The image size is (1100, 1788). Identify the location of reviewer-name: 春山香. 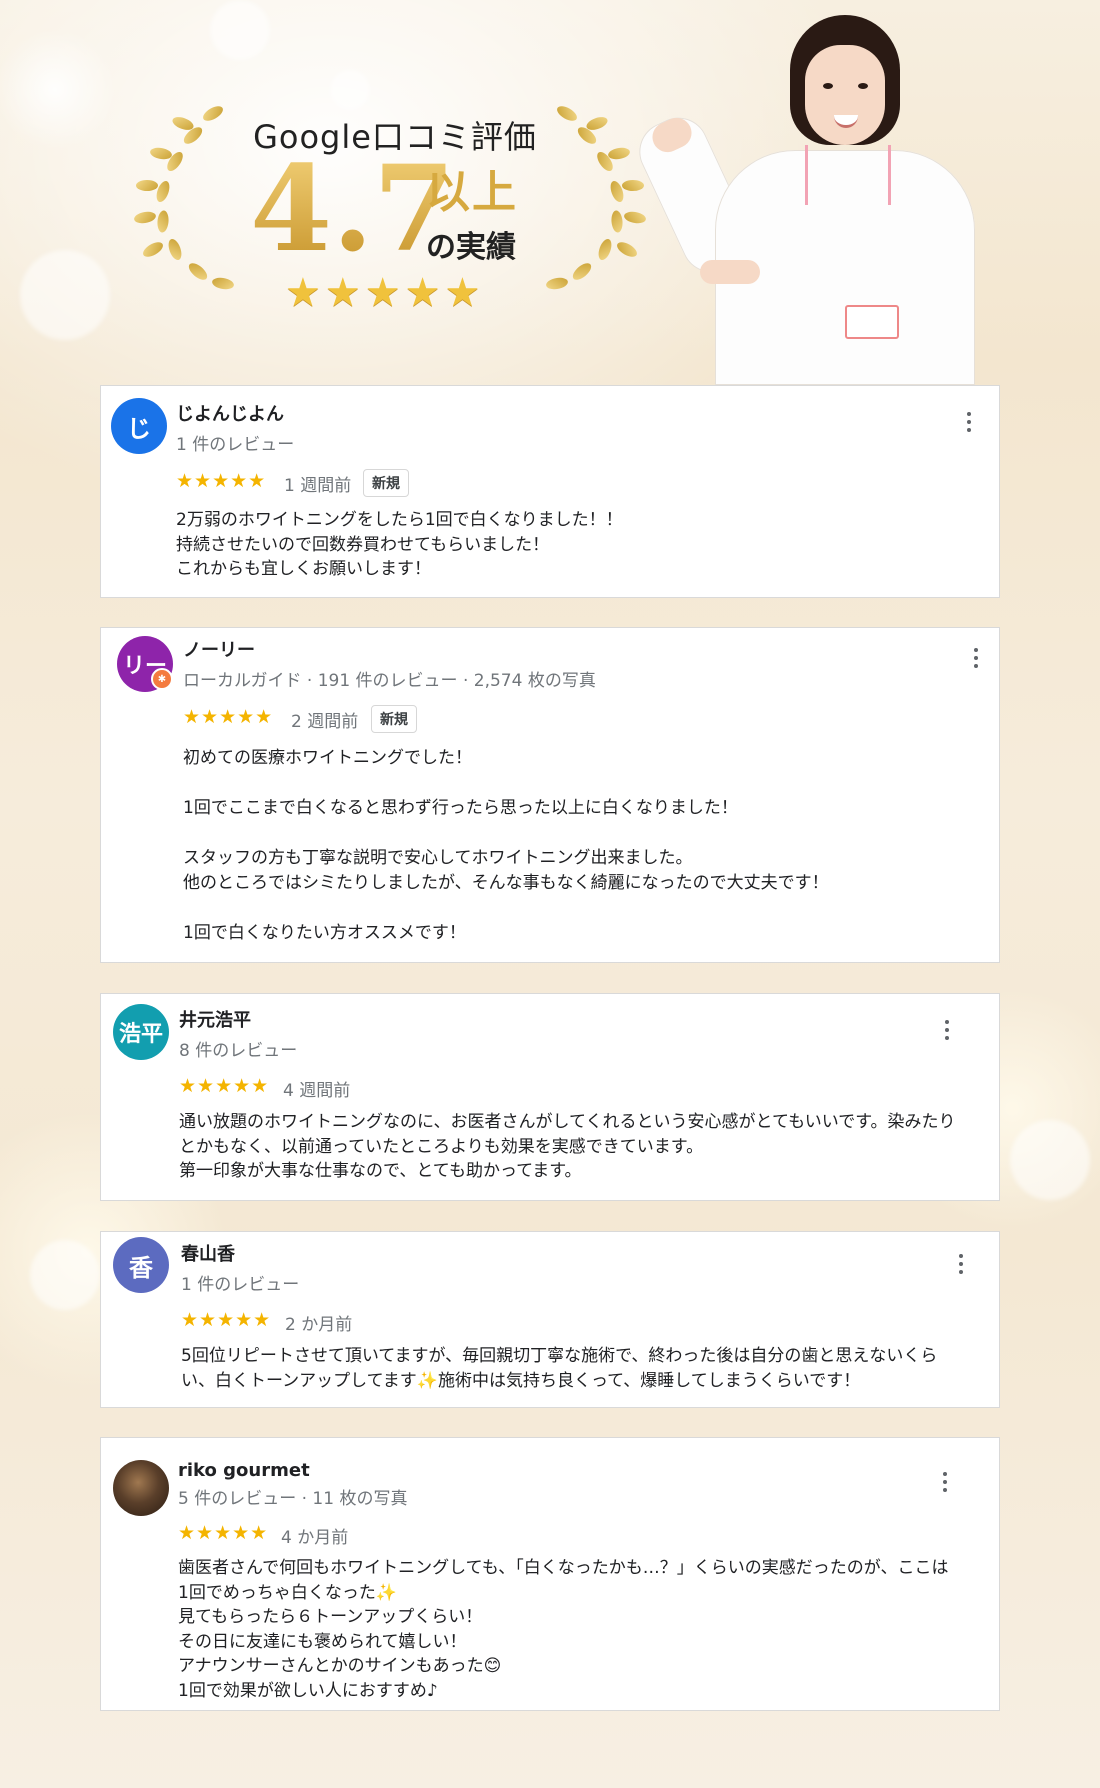
(208, 1253).